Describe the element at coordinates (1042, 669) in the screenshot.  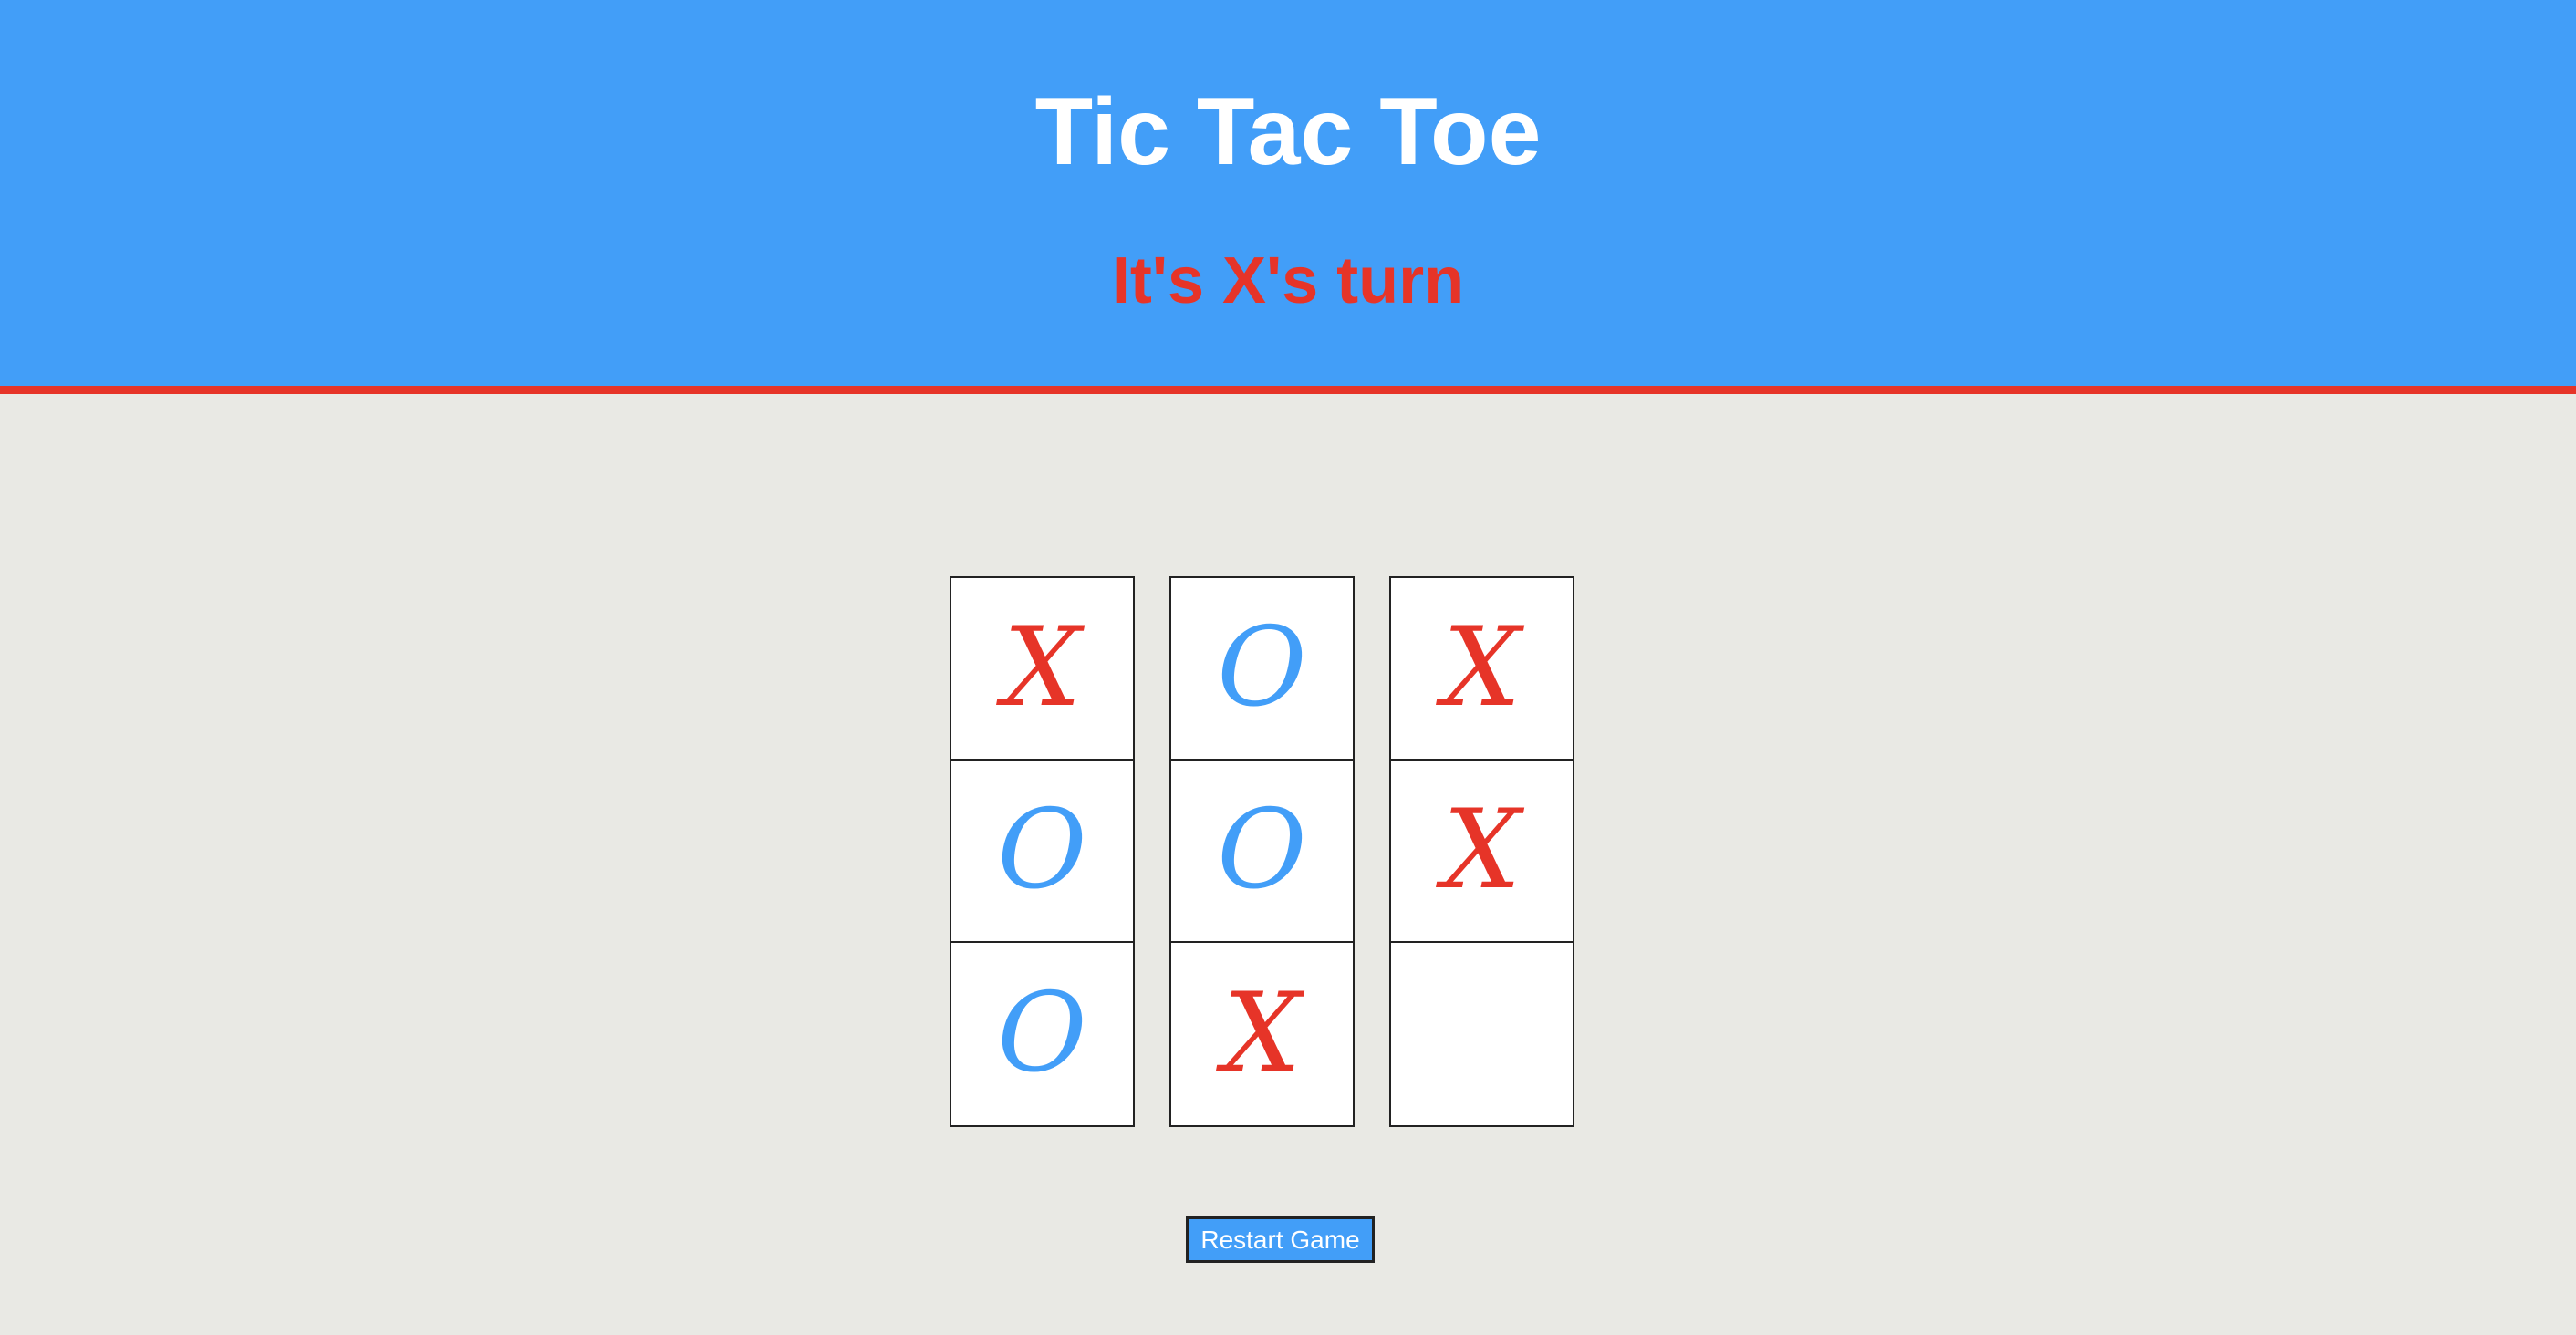
I see `board-cell-1-1: X` at that location.